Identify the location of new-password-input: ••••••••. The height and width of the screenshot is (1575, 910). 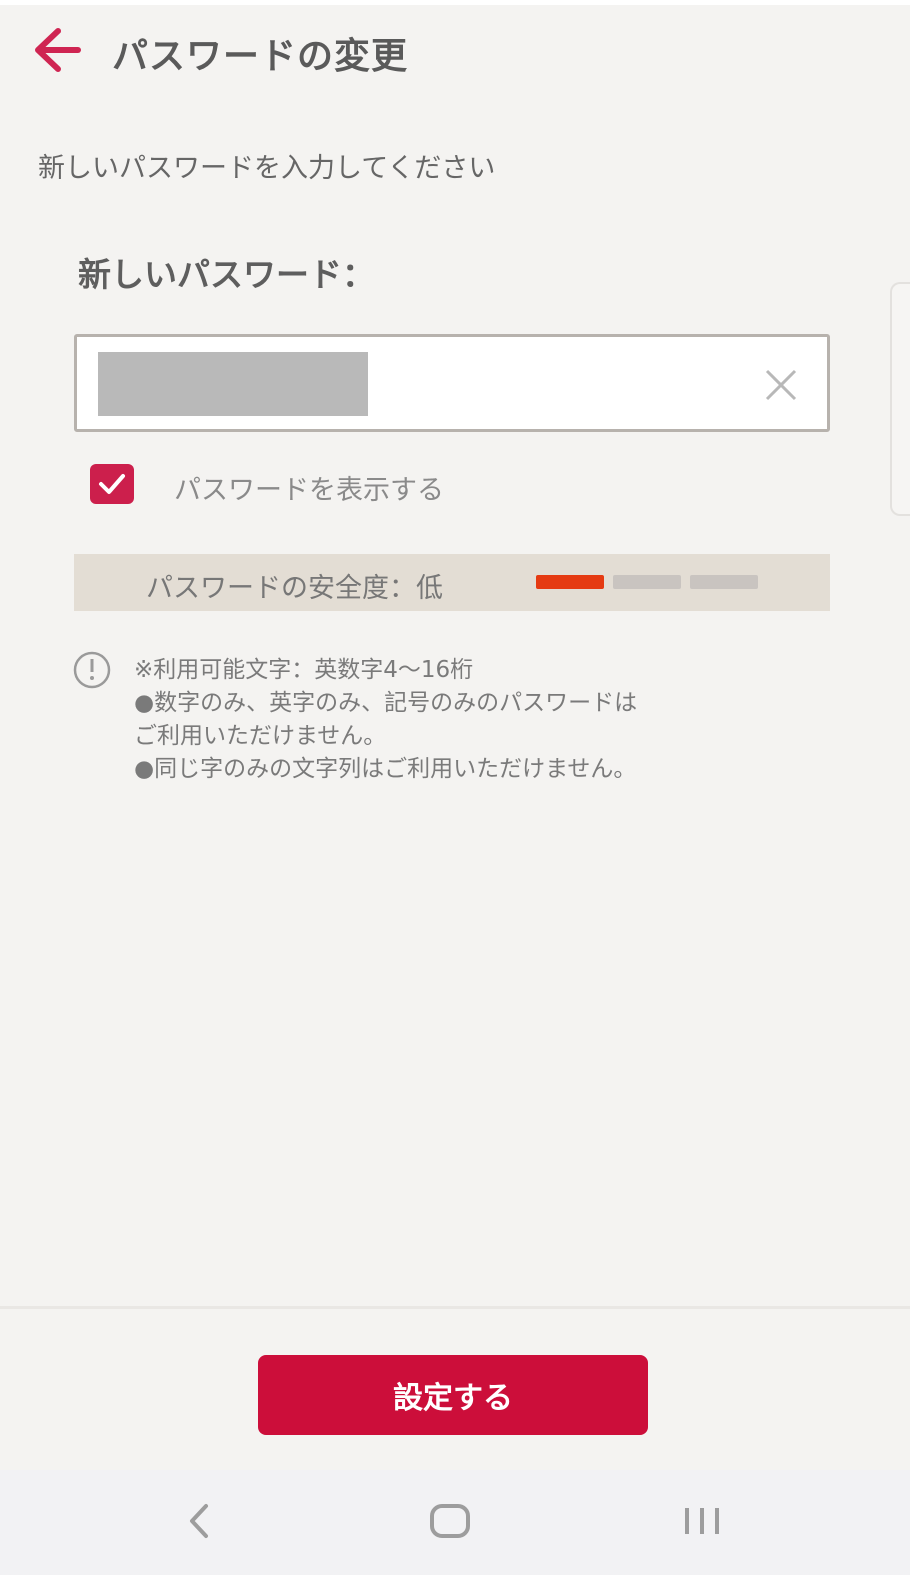
(452, 383).